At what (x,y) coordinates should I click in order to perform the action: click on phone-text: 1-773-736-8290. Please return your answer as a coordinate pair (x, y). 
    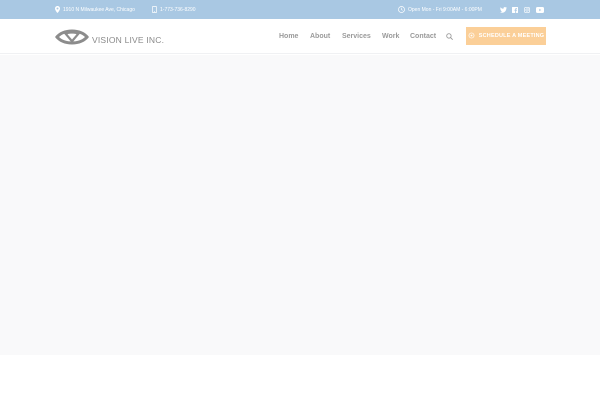
    Looking at the image, I should click on (178, 10).